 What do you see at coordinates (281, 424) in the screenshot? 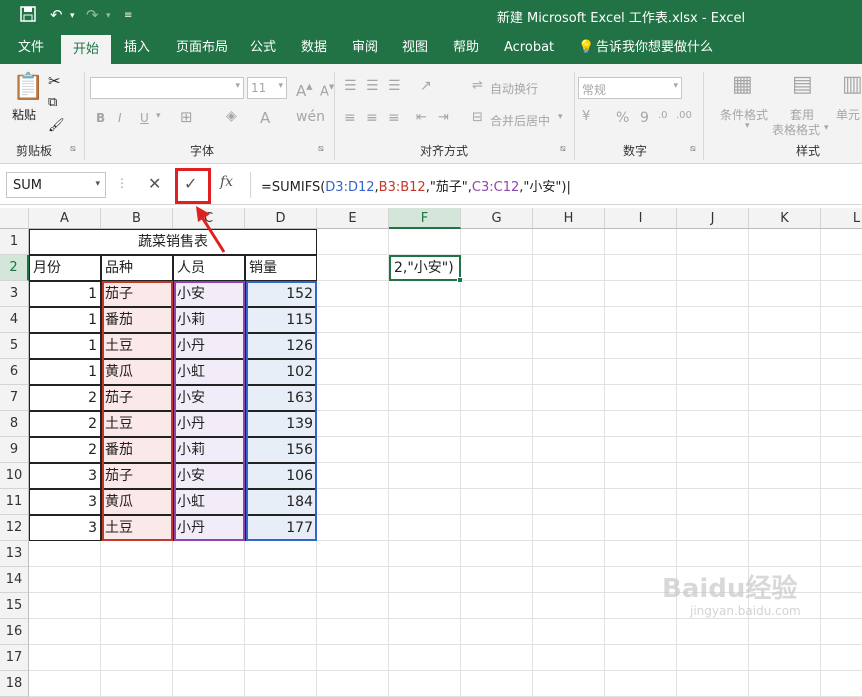
I see `table-data-cell: 139` at bounding box center [281, 424].